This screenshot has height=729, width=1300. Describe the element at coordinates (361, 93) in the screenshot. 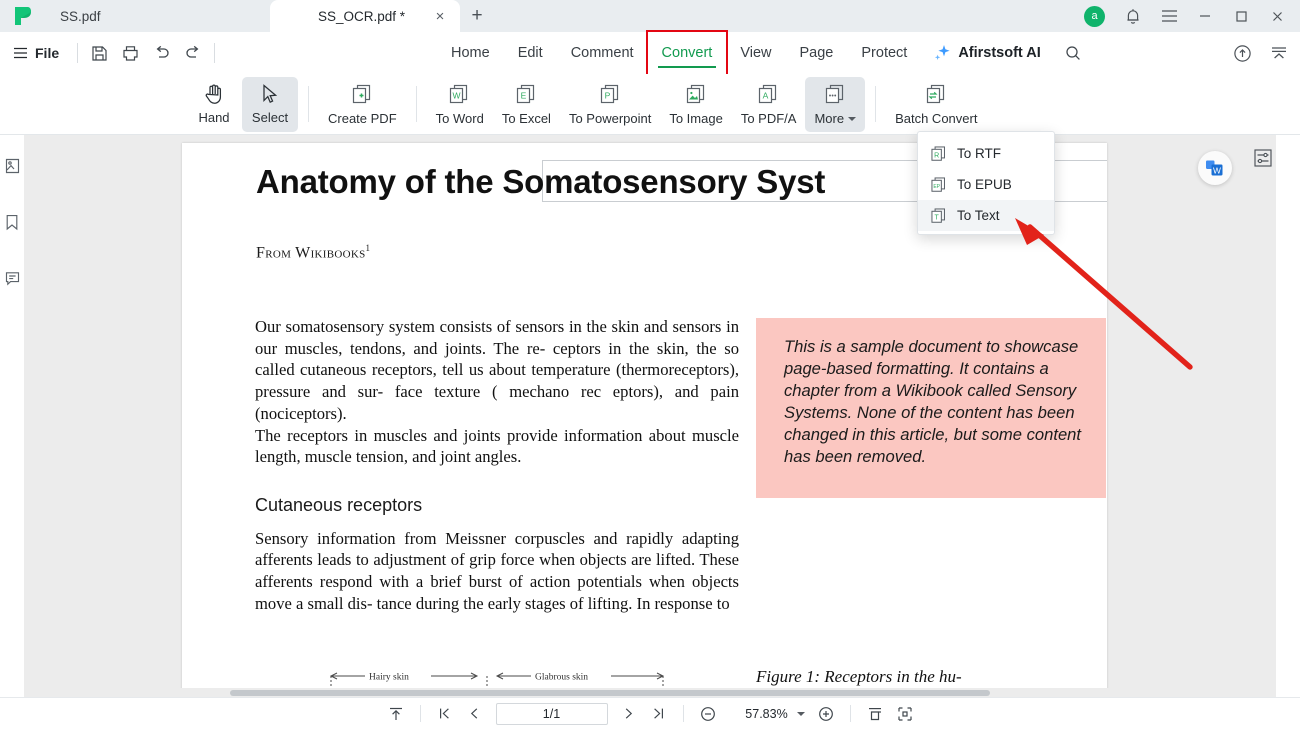

I see `create-pdf-icon` at that location.